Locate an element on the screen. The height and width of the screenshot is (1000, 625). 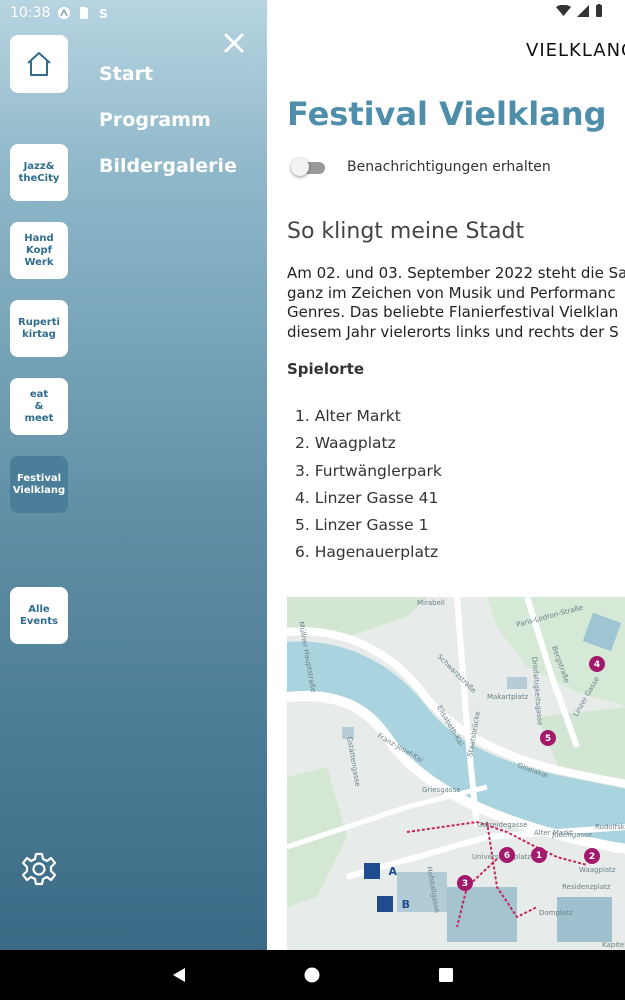
home-nav-icon is located at coordinates (312, 975).